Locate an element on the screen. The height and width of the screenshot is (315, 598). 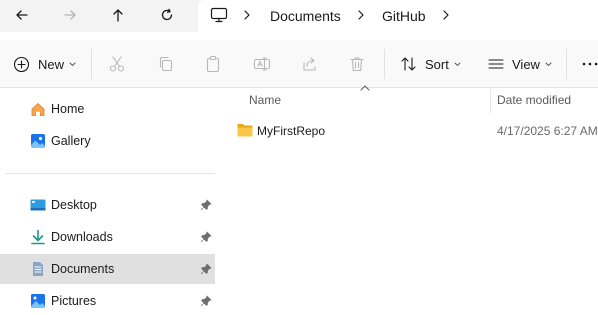
table-row: MyFirstRepo 4/17/2025 6:27 AM is located at coordinates (407, 131).